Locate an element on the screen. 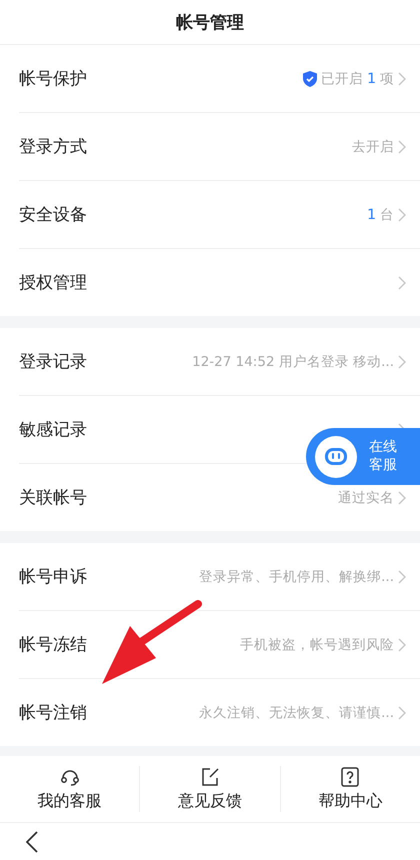 This screenshot has width=420, height=860. robot-icon is located at coordinates (336, 457).